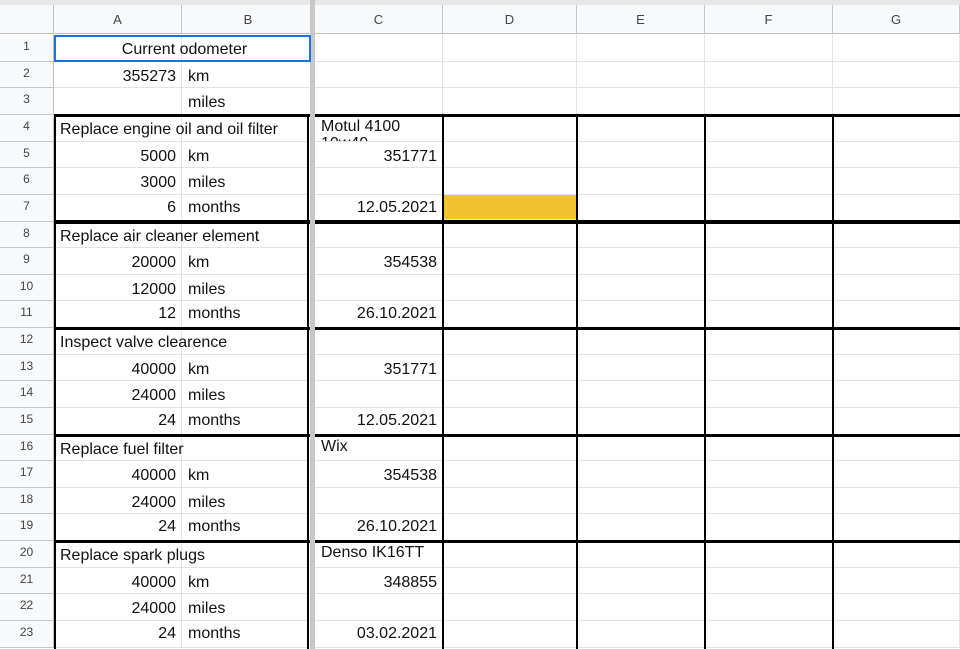  Describe the element at coordinates (510, 501) in the screenshot. I see `cell-d18` at that location.